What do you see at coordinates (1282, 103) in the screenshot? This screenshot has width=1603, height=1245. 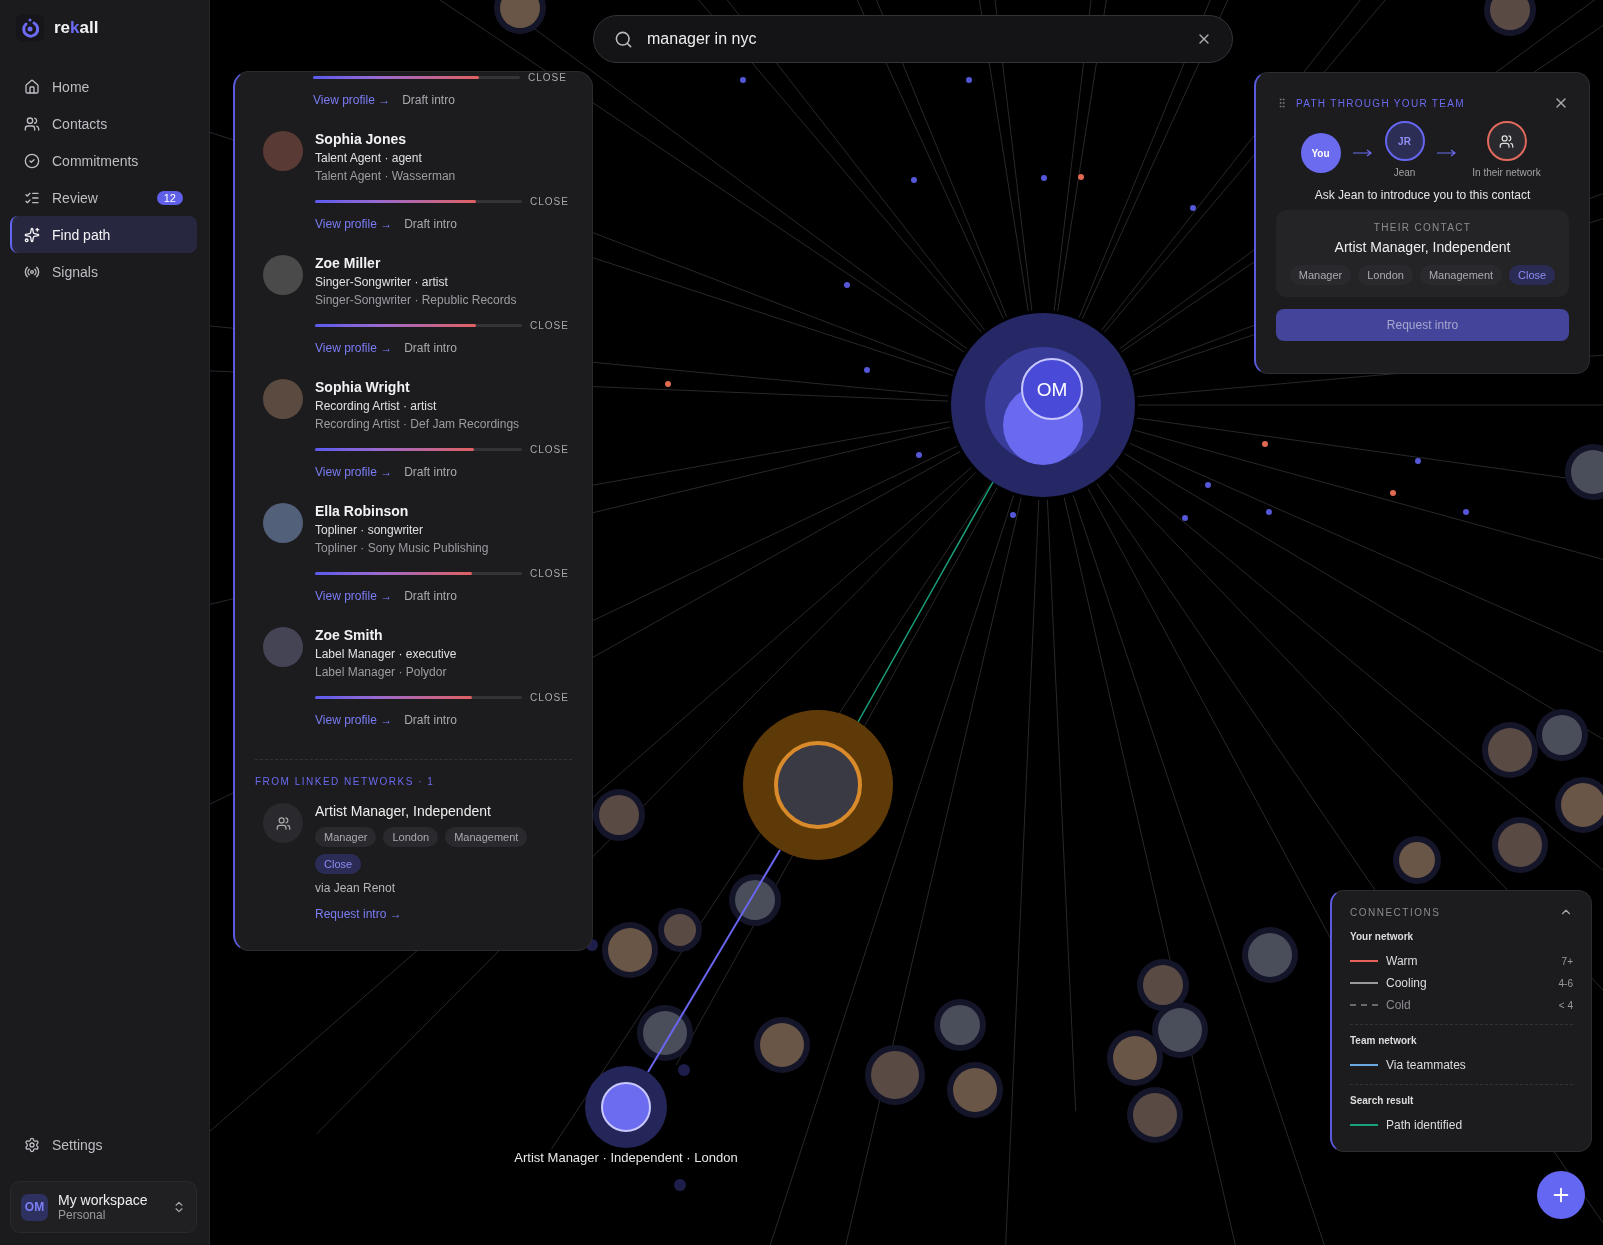 I see `drag-handle-icon` at bounding box center [1282, 103].